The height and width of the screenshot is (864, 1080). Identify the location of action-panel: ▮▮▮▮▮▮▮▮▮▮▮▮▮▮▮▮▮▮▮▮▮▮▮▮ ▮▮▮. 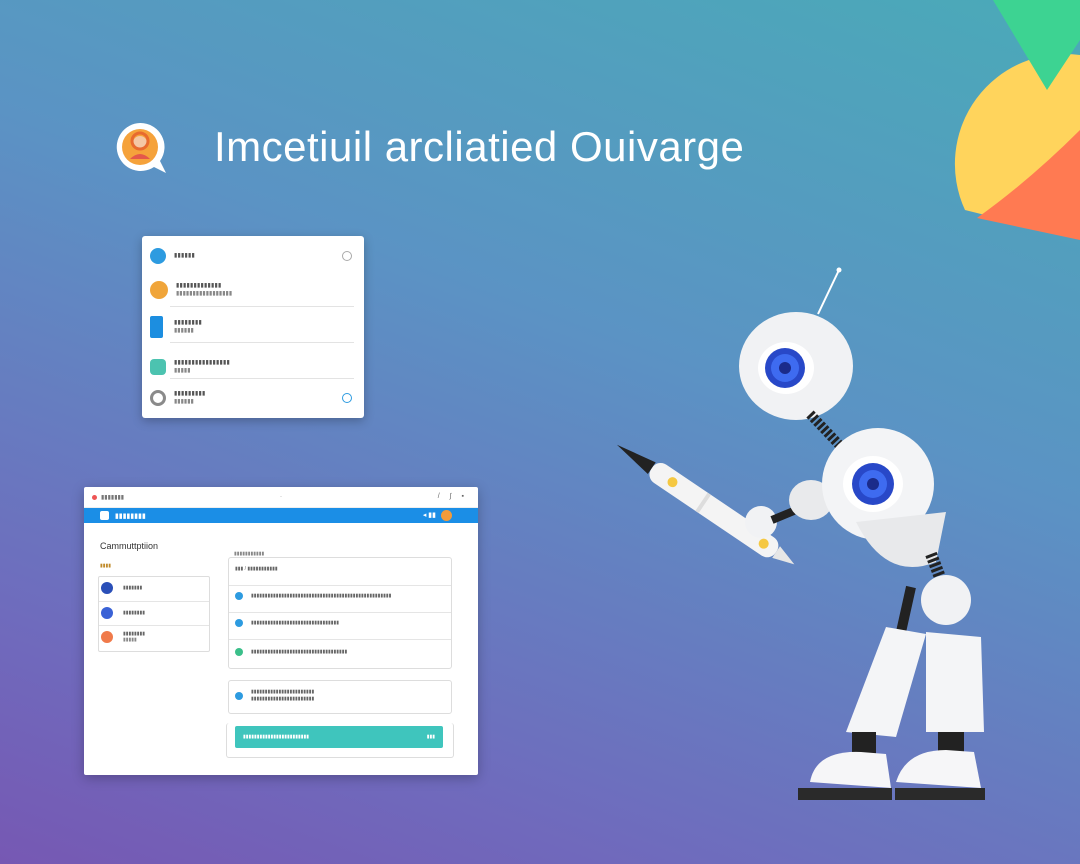
(340, 740).